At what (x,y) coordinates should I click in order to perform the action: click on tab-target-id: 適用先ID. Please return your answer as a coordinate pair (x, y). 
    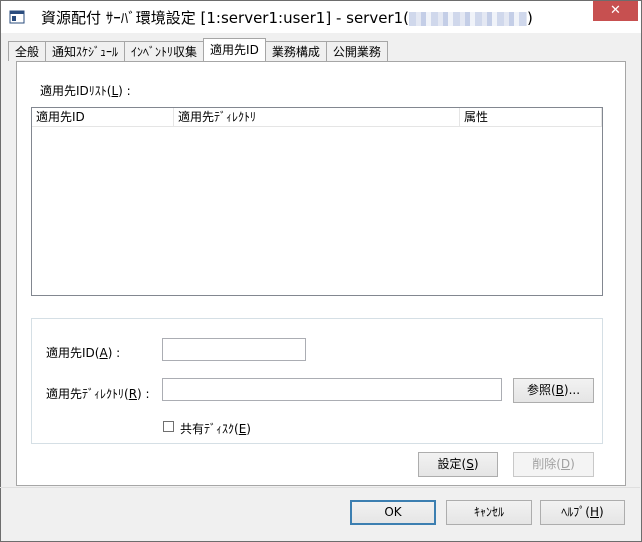
    Looking at the image, I should click on (234, 49).